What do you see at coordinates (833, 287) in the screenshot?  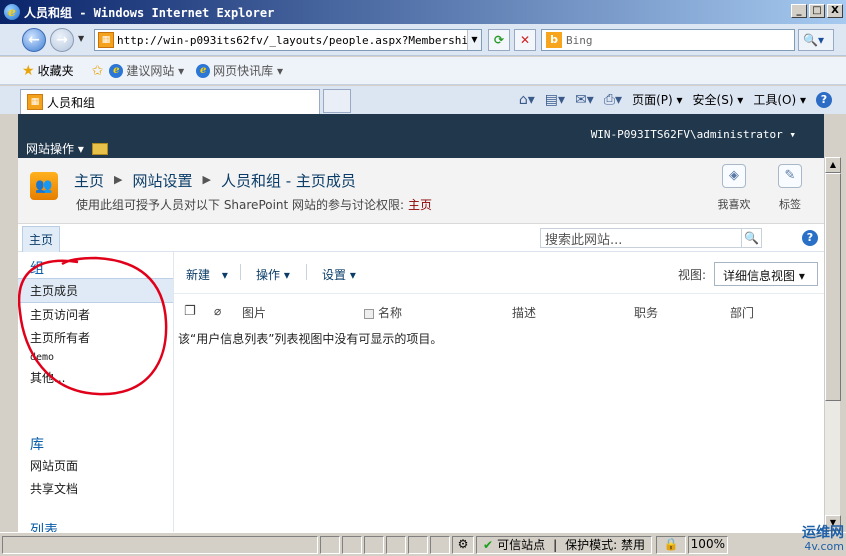 I see `scroll-thumb` at bounding box center [833, 287].